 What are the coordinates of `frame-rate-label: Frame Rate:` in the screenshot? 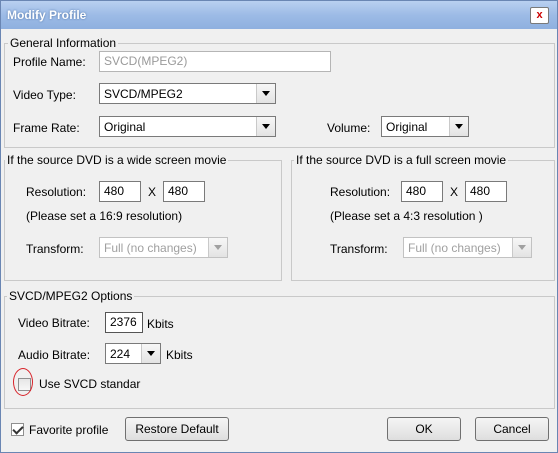 It's located at (46, 128).